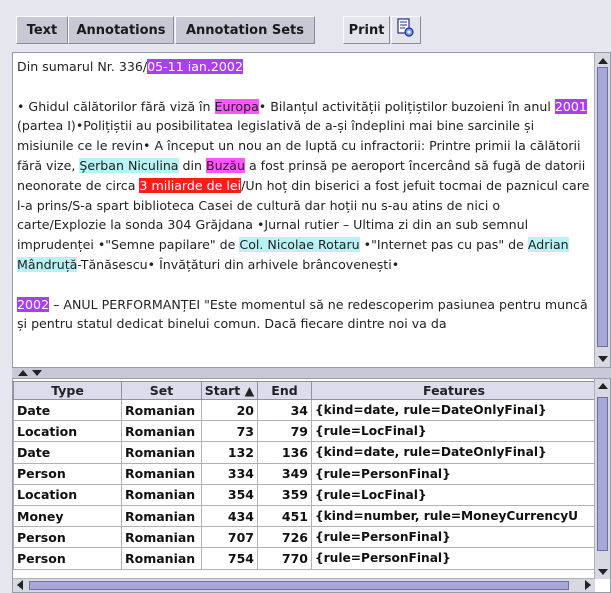  I want to click on table-horizontal-scrollbar, so click(304, 585).